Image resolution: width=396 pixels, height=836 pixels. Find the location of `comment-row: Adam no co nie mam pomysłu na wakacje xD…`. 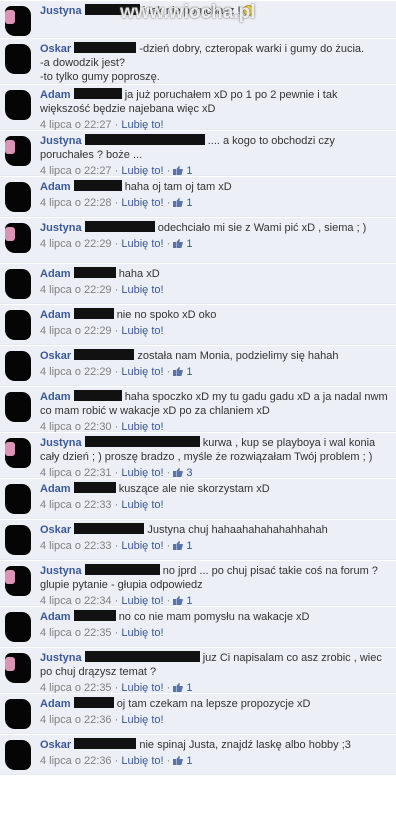

comment-row: Adam no co nie mam pomysłu na wakacje xD… is located at coordinates (198, 626).